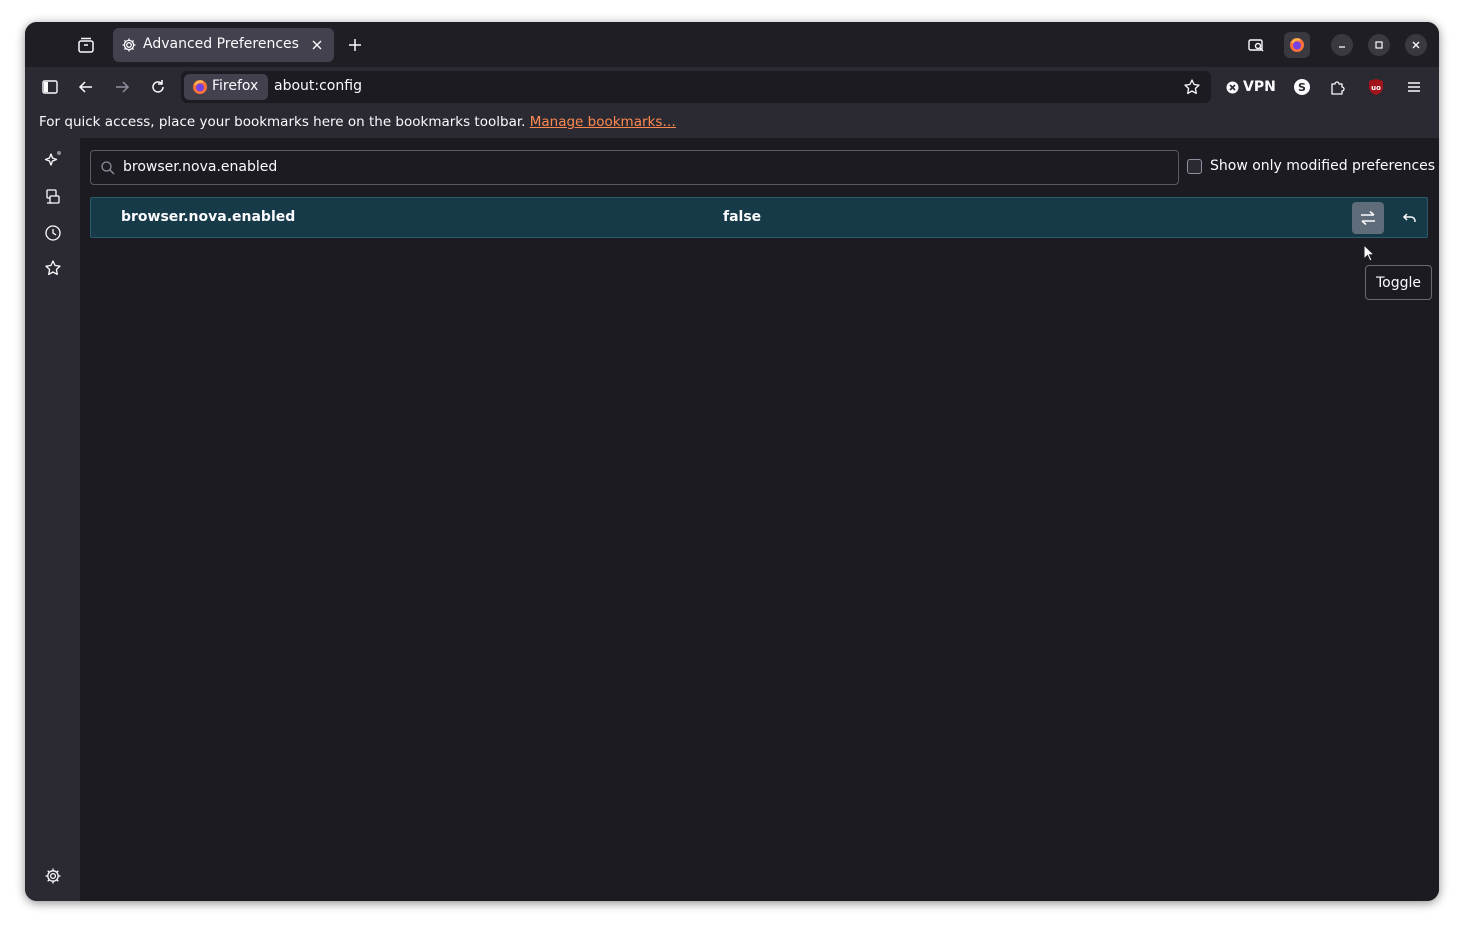  Describe the element at coordinates (208, 217) in the screenshot. I see `preference-name: browser.nova.enabled` at that location.